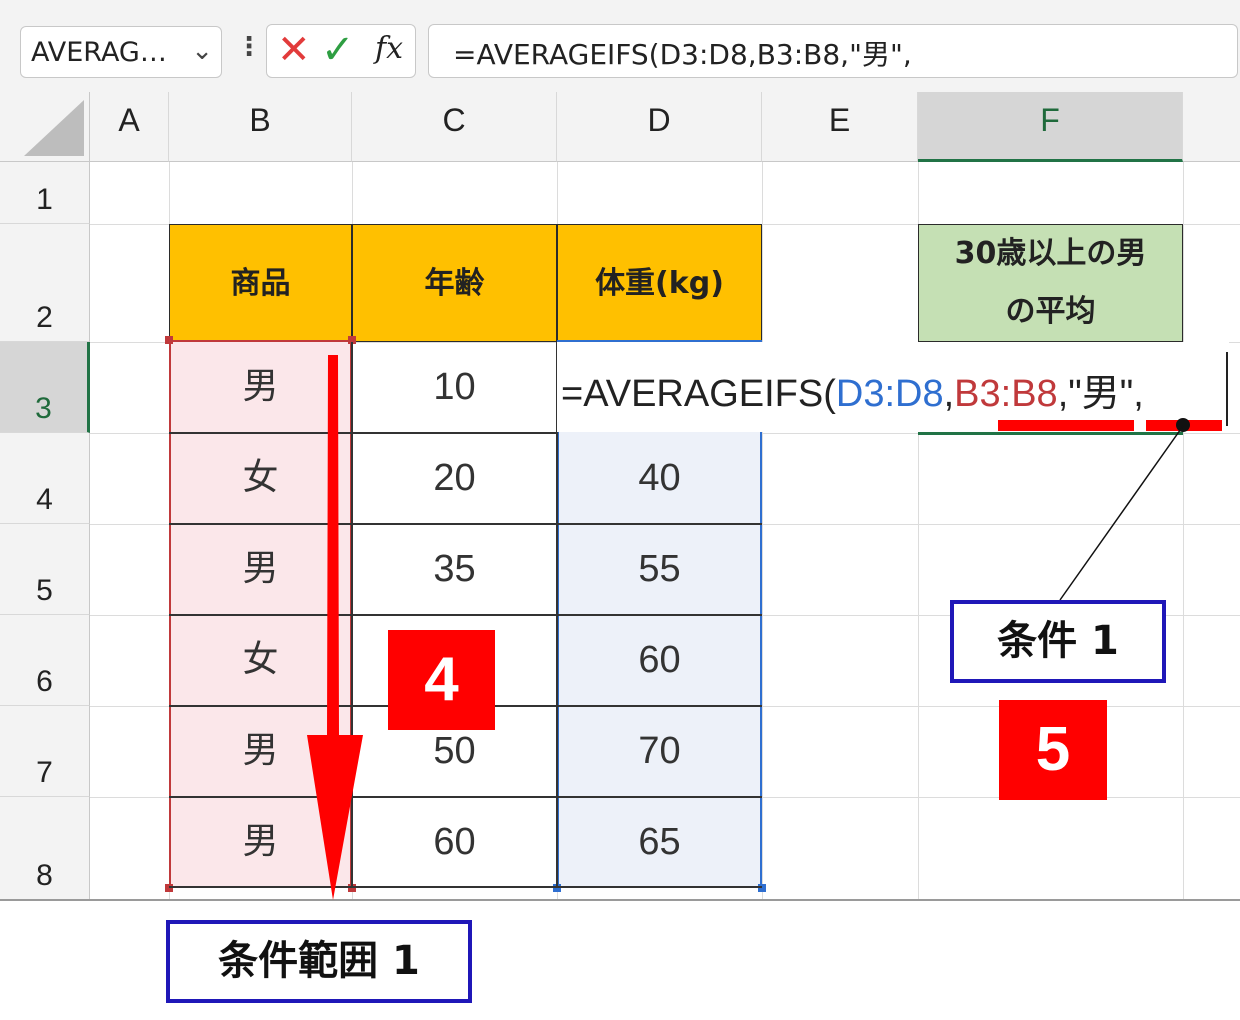 Image resolution: width=1240 pixels, height=1020 pixels. Describe the element at coordinates (202, 51) in the screenshot. I see `chevron-down-icon: ⌄` at that location.